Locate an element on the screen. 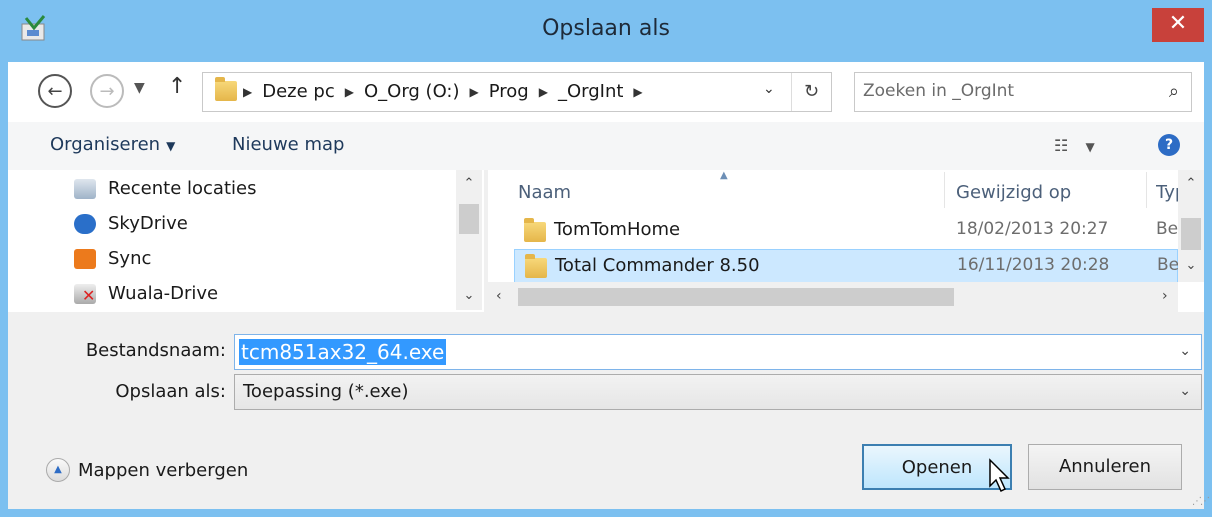 The image size is (1212, 517). nav-item-sync: Sync is located at coordinates (112, 258).